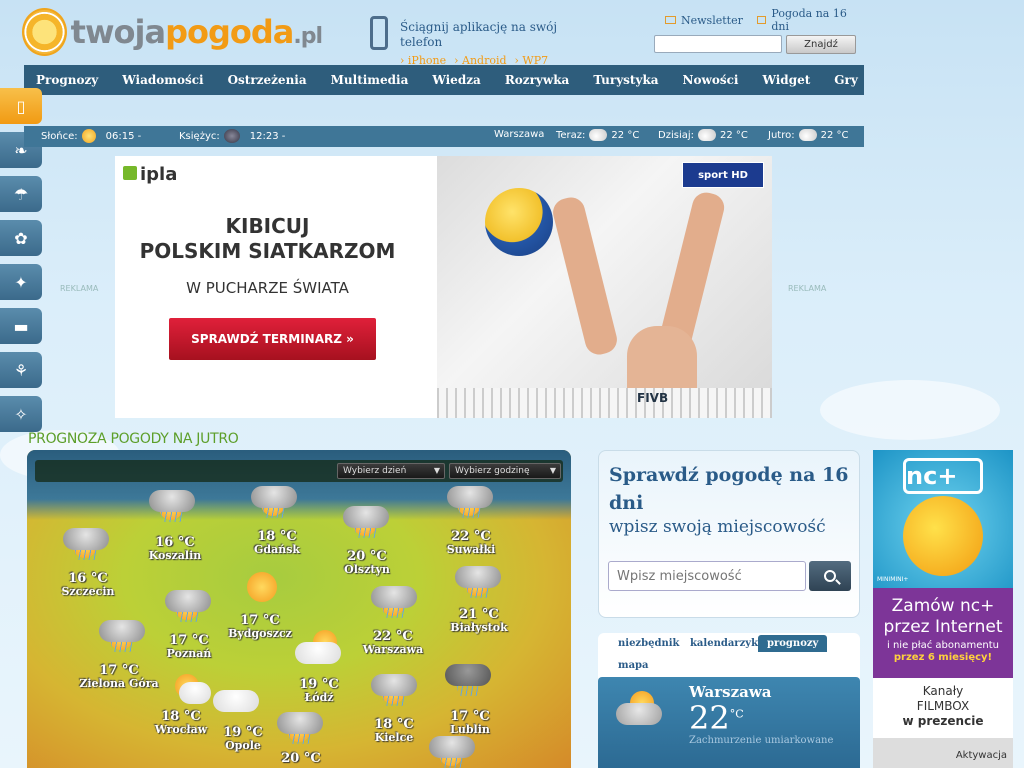 Image resolution: width=1024 pixels, height=768 pixels. What do you see at coordinates (181, 723) in the screenshot?
I see `city-wroclaw: 18 °C Wrocław` at bounding box center [181, 723].